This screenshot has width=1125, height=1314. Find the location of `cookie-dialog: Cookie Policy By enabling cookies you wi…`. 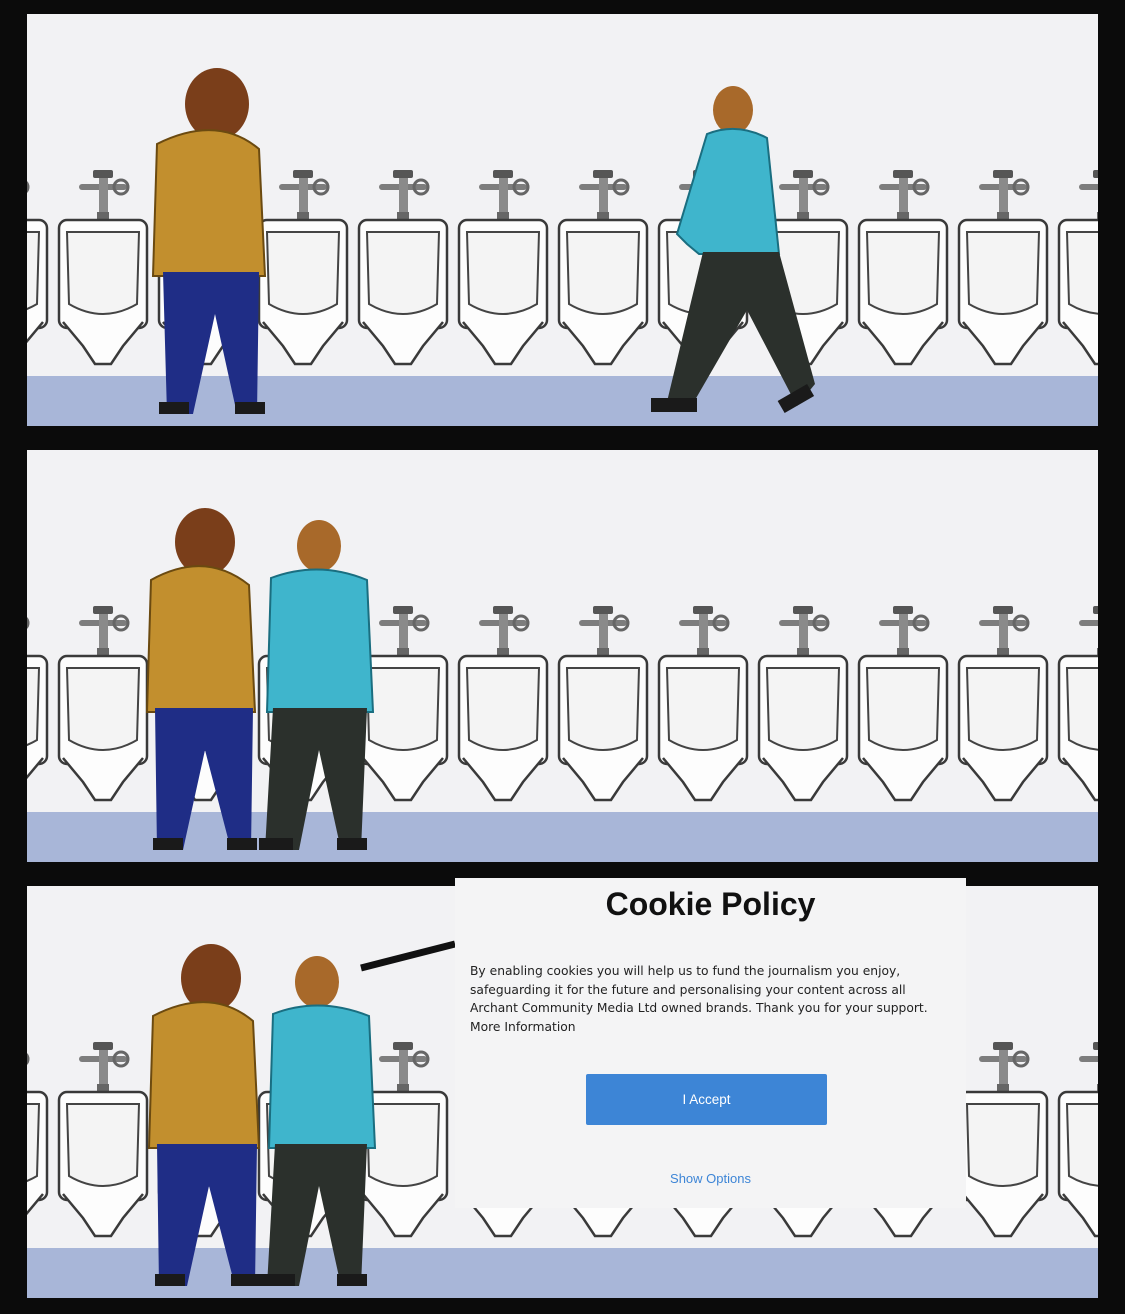

cookie-dialog: Cookie Policy By enabling cookies you wi… is located at coordinates (710, 1043).